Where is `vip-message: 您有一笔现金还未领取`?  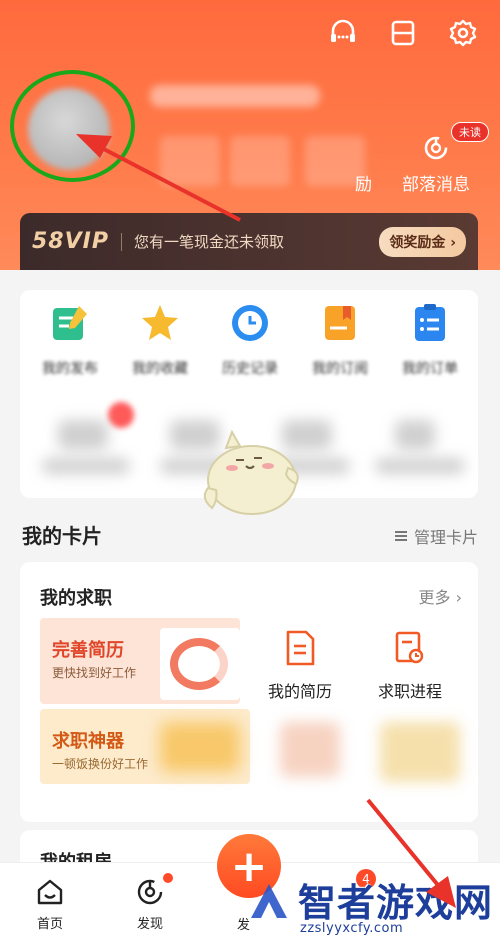 vip-message: 您有一笔现金还未领取 is located at coordinates (208, 242).